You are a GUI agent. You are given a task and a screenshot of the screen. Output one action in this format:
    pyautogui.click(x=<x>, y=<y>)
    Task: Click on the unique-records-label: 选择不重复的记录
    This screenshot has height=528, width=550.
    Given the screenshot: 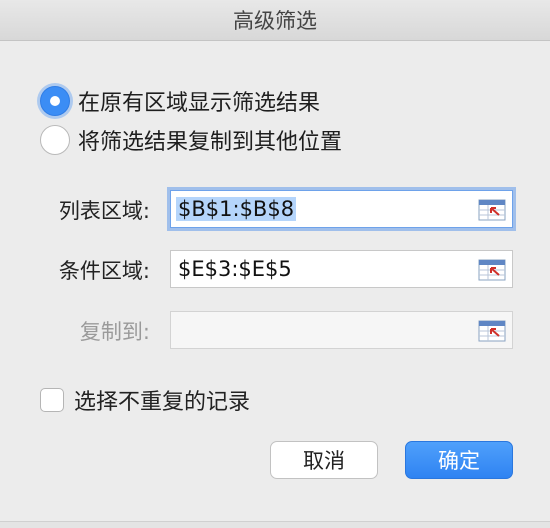 What is the action you would take?
    pyautogui.click(x=162, y=402)
    